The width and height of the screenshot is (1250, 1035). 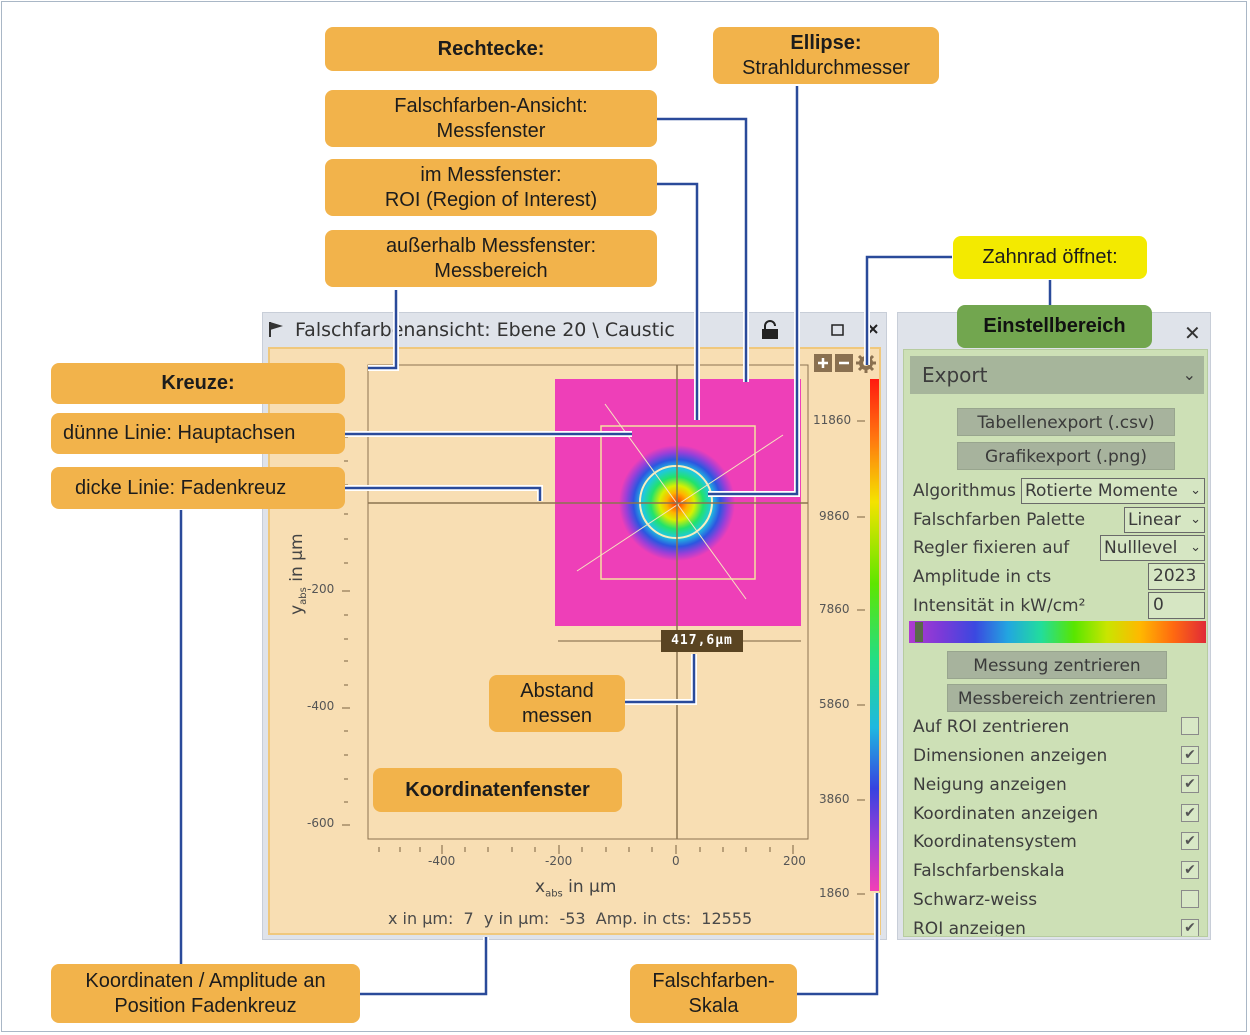 I want to click on y-axis-label: yabs in µm, so click(x=298, y=574).